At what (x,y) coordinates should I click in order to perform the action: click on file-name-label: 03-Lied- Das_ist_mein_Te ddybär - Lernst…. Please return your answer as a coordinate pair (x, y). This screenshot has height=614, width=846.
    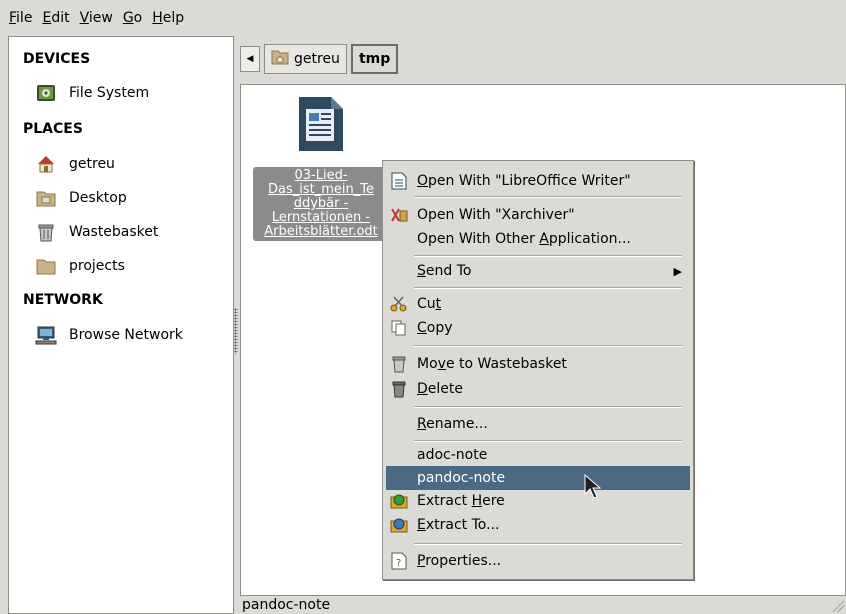
    Looking at the image, I should click on (321, 204).